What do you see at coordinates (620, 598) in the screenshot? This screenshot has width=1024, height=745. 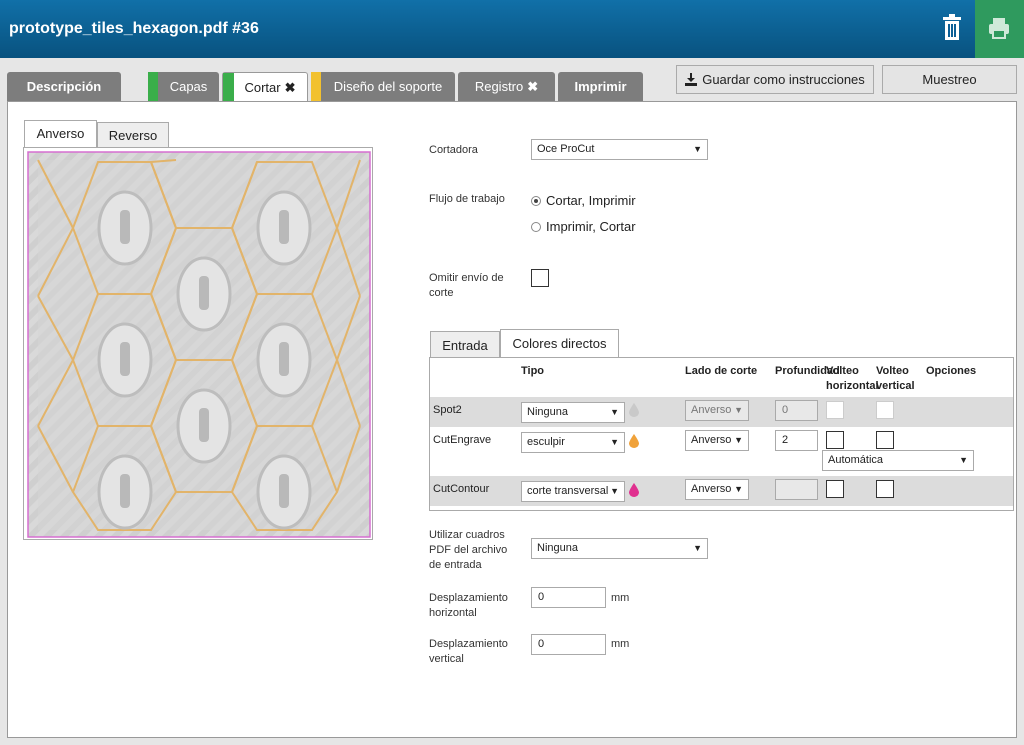 I see `h-offset-unit: mm` at bounding box center [620, 598].